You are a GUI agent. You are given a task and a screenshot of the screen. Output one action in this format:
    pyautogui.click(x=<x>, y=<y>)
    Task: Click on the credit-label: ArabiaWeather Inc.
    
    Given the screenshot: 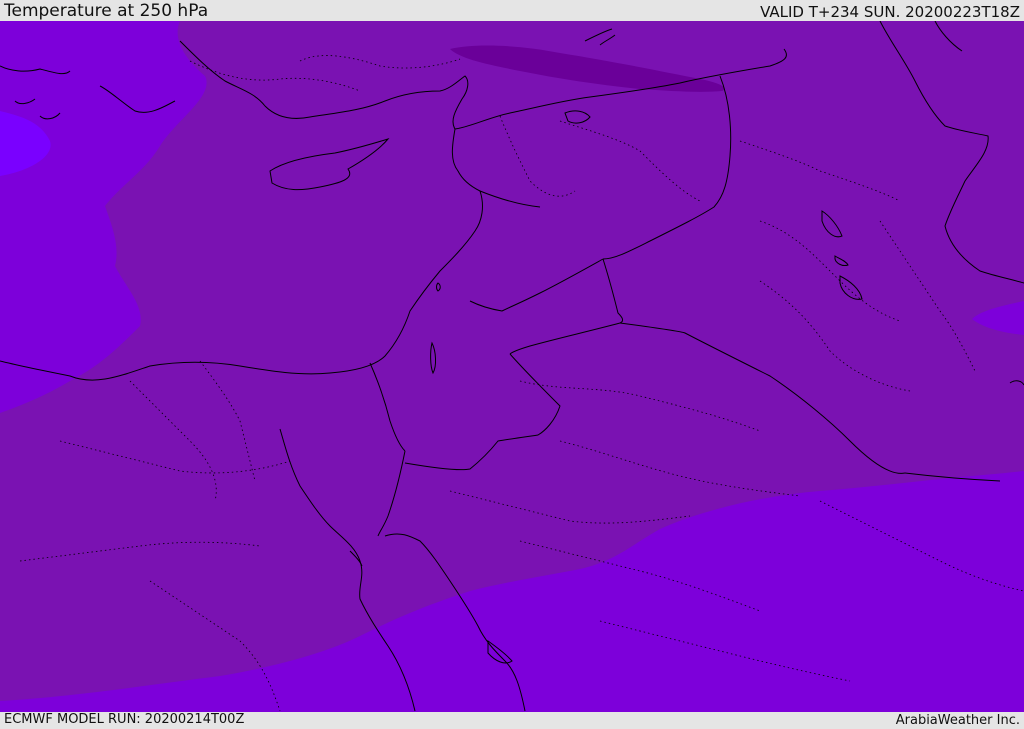 What is the action you would take?
    pyautogui.click(x=957, y=720)
    